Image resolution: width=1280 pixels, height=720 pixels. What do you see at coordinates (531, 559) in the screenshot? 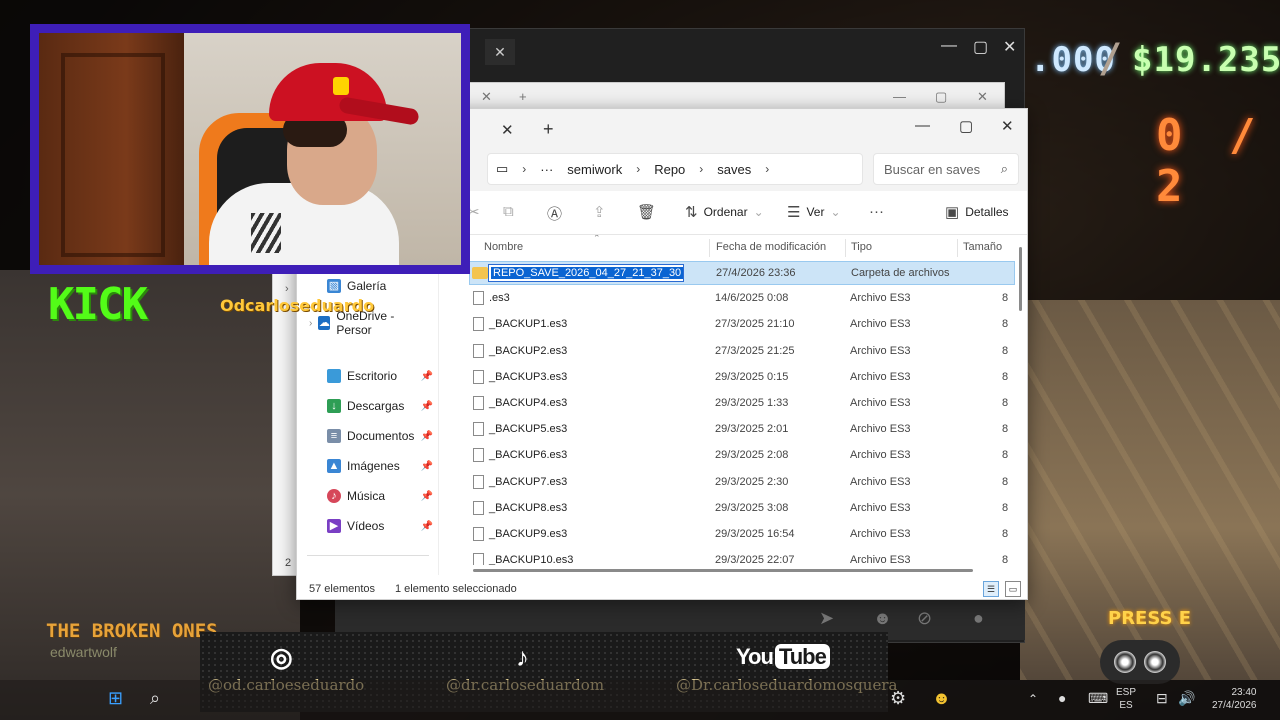
I see `file-name: _BACKUP10.es3` at bounding box center [531, 559].